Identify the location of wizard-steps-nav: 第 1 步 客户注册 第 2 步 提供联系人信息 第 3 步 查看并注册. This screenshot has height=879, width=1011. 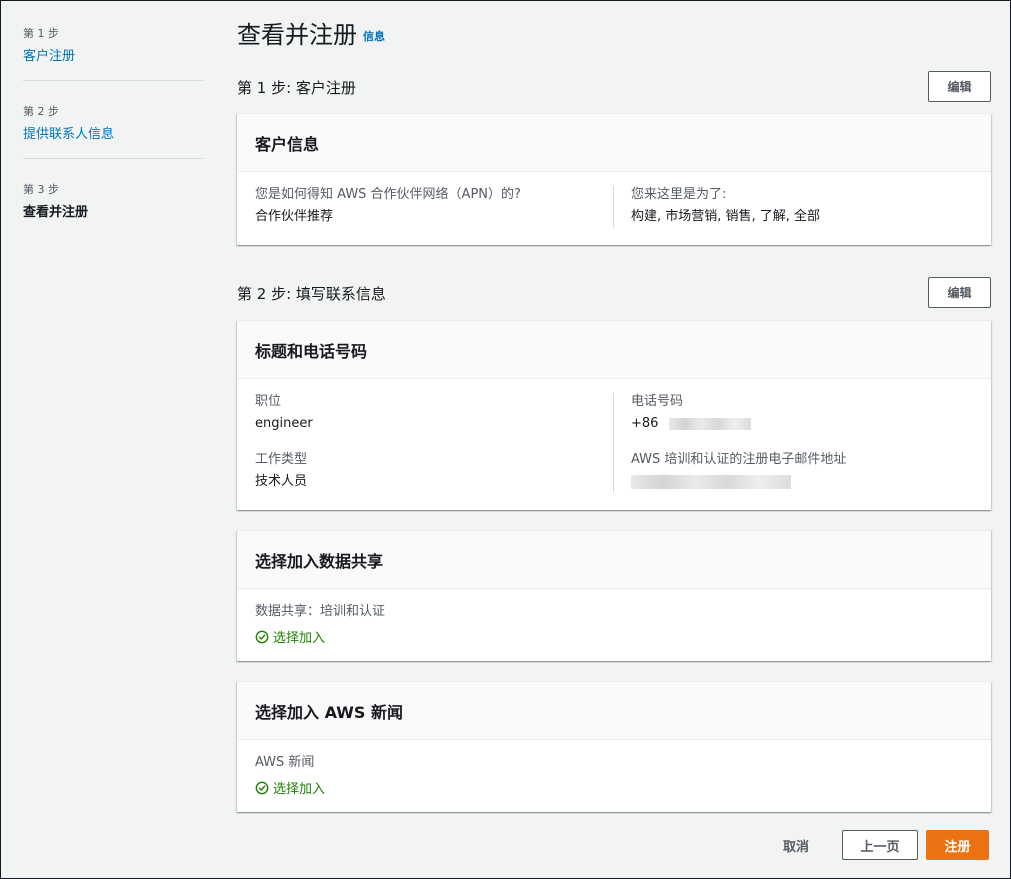
(113, 135).